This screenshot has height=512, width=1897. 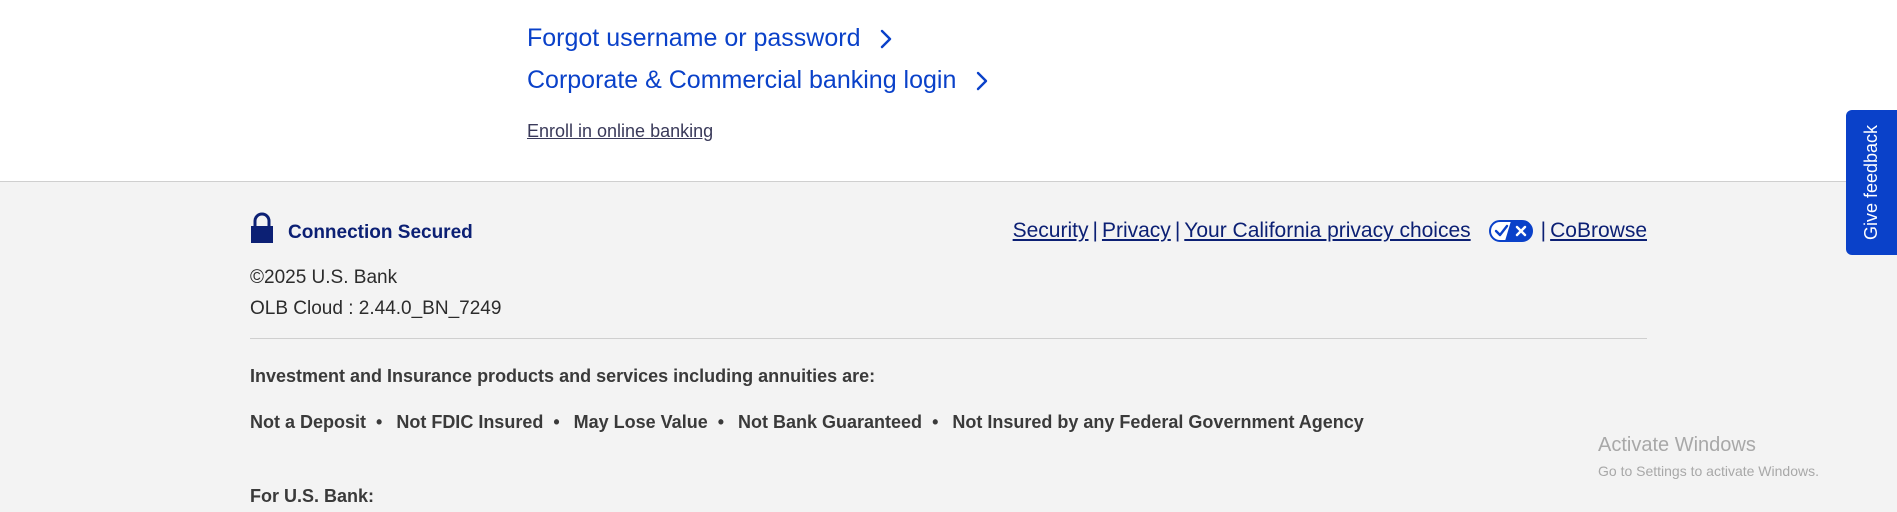 What do you see at coordinates (1510, 231) in the screenshot?
I see `privacy-choices-icon` at bounding box center [1510, 231].